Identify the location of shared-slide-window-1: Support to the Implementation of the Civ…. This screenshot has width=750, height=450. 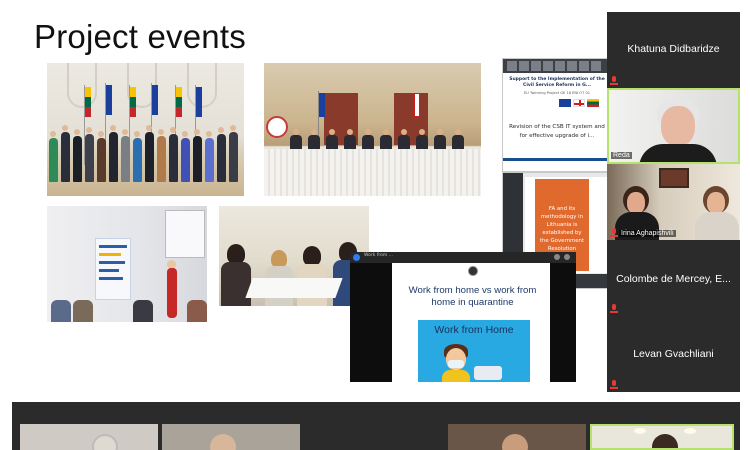
(556, 115).